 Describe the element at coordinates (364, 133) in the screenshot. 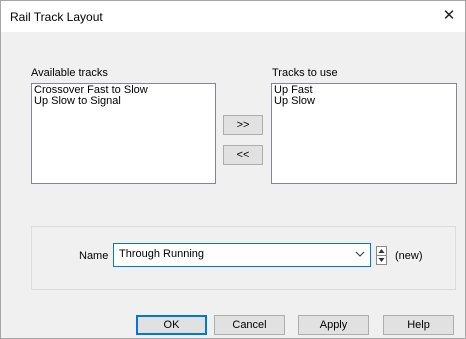

I see `tracks-to-use-list: Up Fast Up Slow` at that location.